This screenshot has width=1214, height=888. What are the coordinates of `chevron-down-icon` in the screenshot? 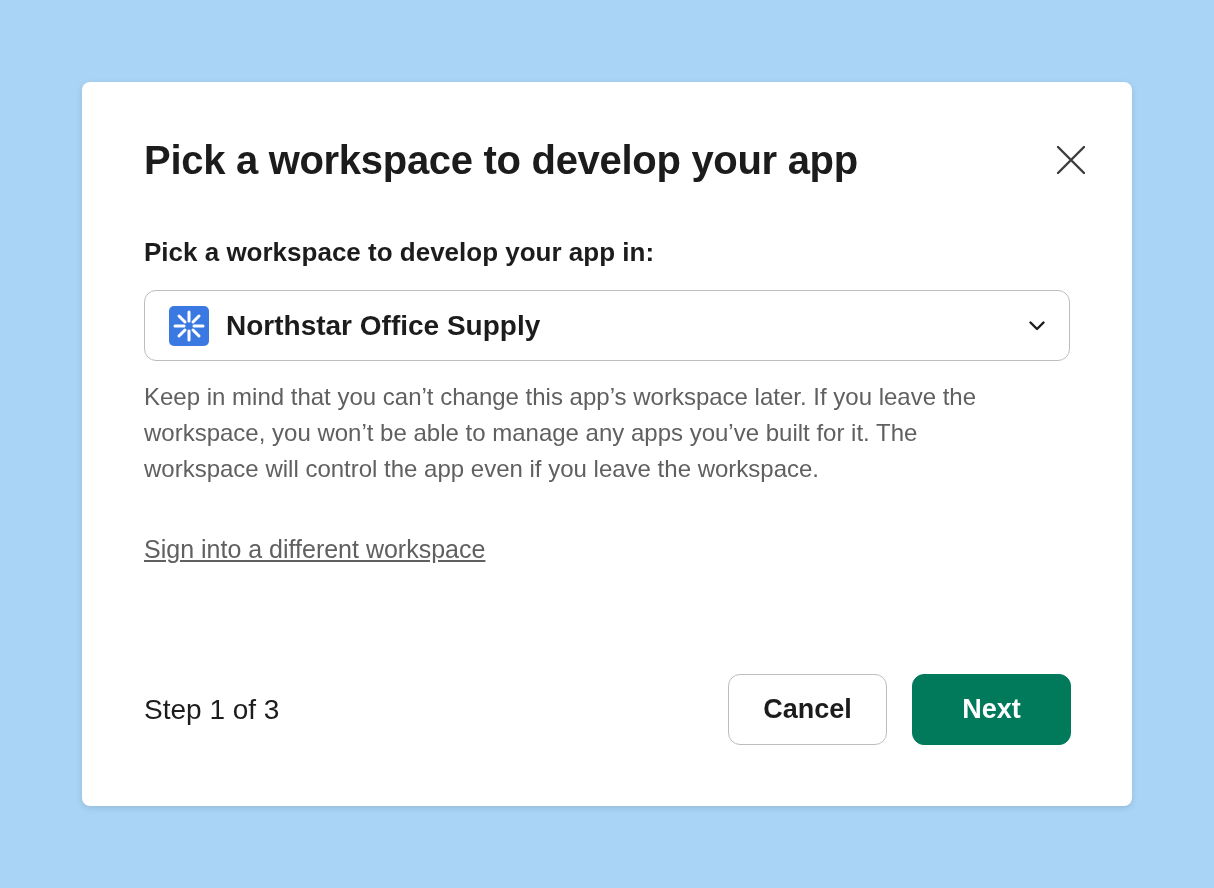 It's located at (1037, 325).